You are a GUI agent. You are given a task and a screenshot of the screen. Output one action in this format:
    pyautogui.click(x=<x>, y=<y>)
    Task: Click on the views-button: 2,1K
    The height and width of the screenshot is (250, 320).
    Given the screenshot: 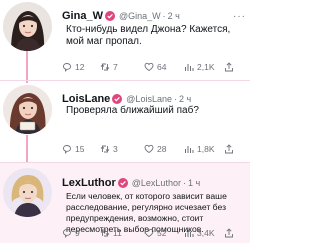 What is the action you would take?
    pyautogui.click(x=204, y=67)
    